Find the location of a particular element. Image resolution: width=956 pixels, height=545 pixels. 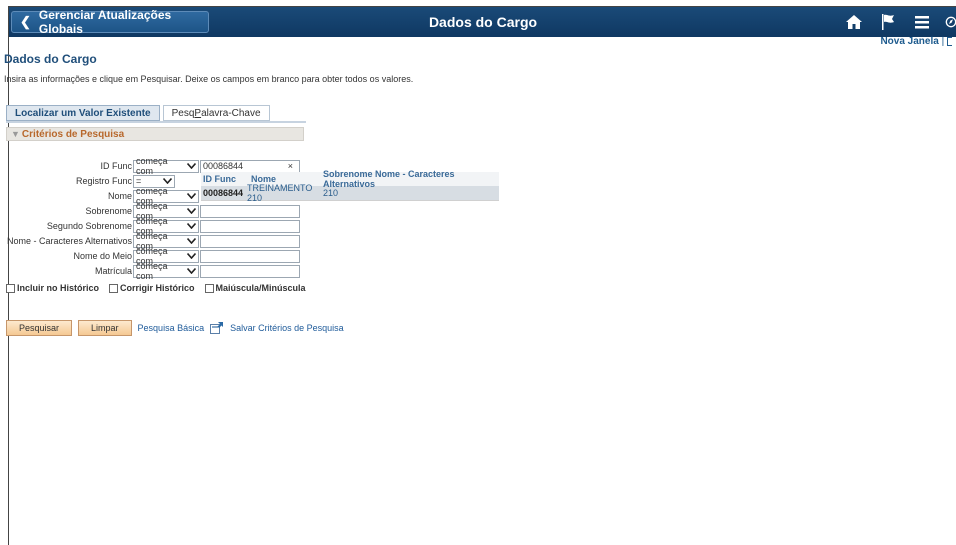

tab-keyword-pre: Pesq is located at coordinates (183, 113).